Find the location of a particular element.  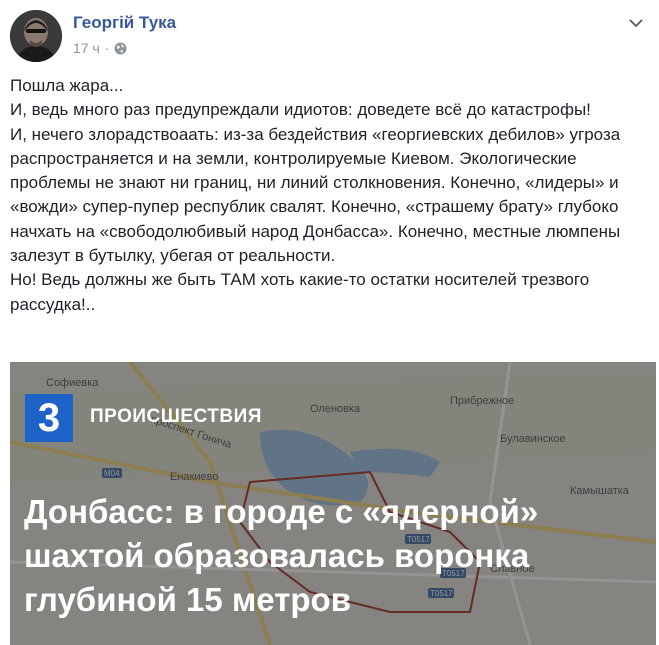

avatar-photo is located at coordinates (36, 36).